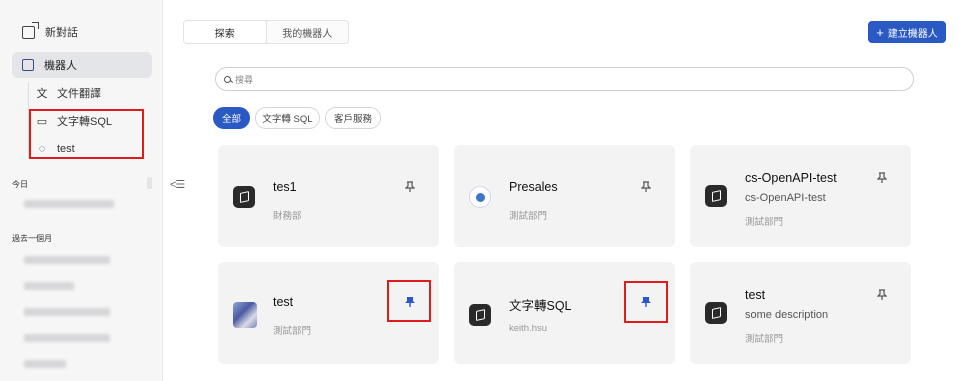 The width and height of the screenshot is (970, 381). Describe the element at coordinates (20, 184) in the screenshot. I see `history-section-today: 今日` at that location.